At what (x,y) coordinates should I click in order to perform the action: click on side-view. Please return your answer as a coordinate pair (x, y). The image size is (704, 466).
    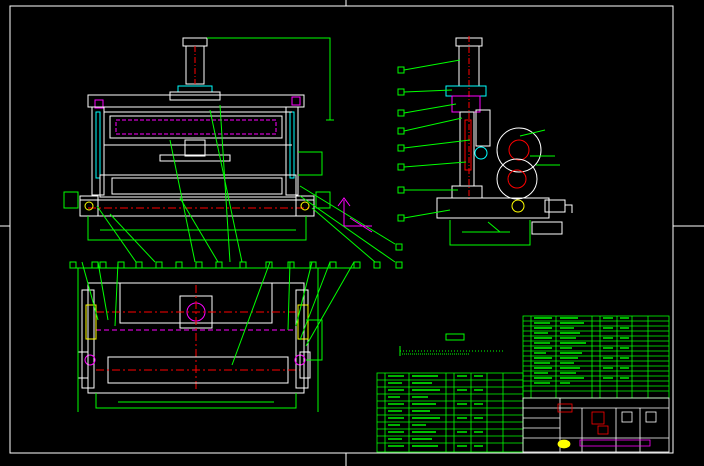
    Looking at the image, I should click on (488, 141).